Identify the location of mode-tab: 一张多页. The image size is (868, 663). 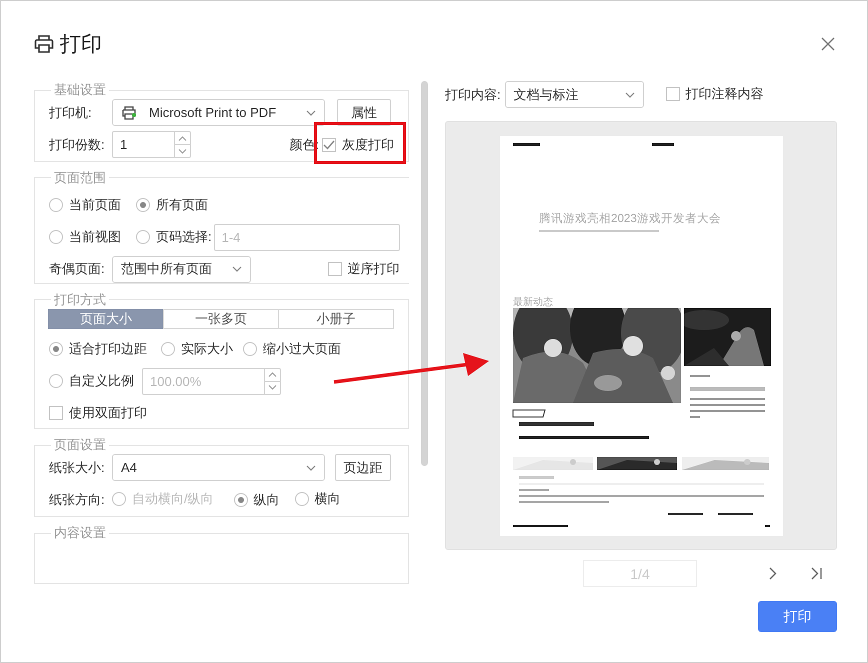
(221, 318).